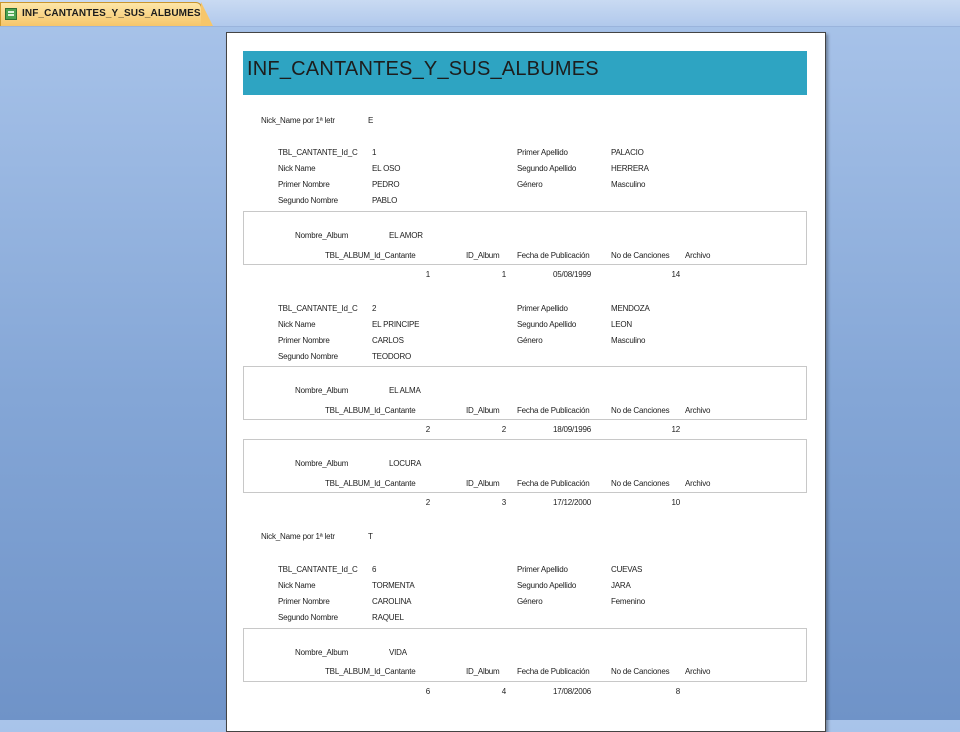  I want to click on album-singer-id: 1, so click(427, 274).